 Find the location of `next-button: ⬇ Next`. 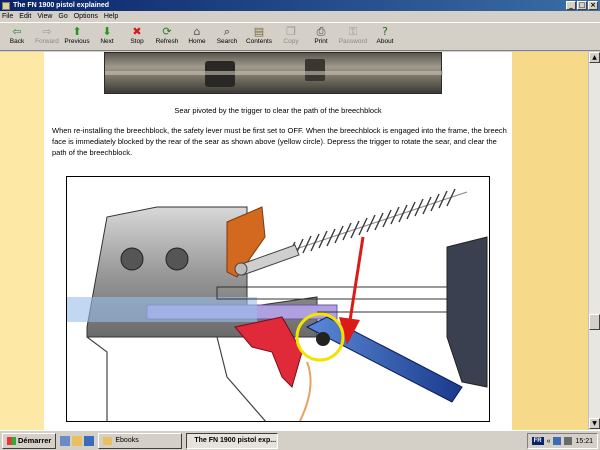

next-button: ⬇ Next is located at coordinates (107, 37).